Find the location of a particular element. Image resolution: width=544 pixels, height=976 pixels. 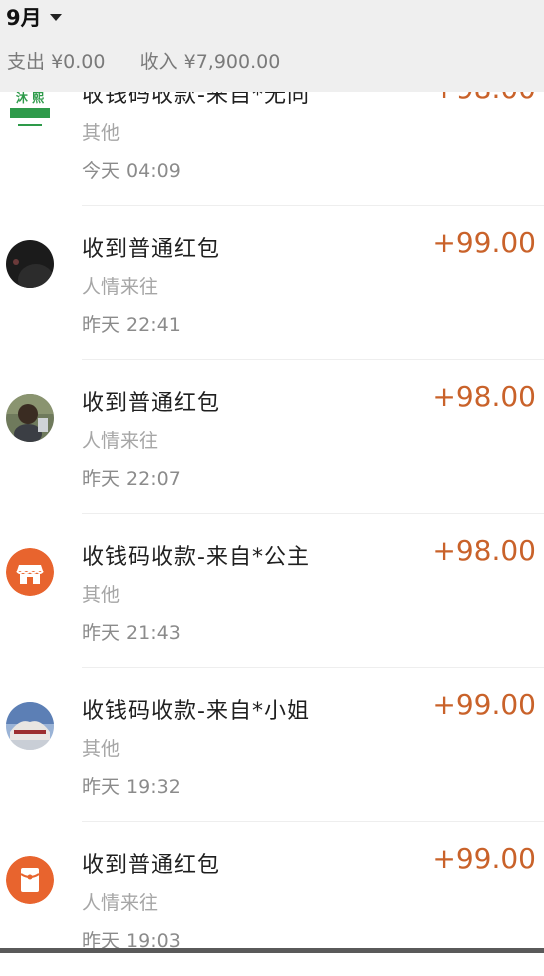

income-label: 收入 is located at coordinates (158, 62).